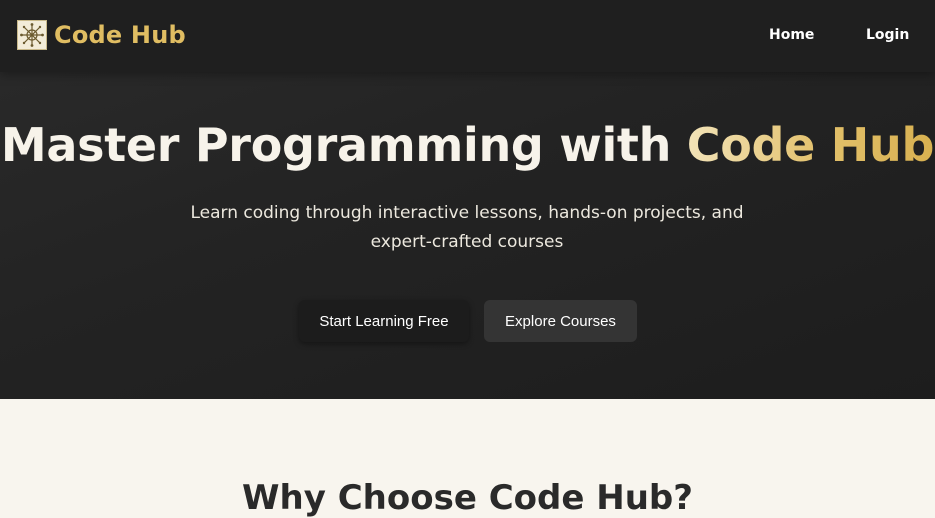 The height and width of the screenshot is (518, 935). What do you see at coordinates (384, 321) in the screenshot?
I see `start-learning-button: Start Learning Free` at bounding box center [384, 321].